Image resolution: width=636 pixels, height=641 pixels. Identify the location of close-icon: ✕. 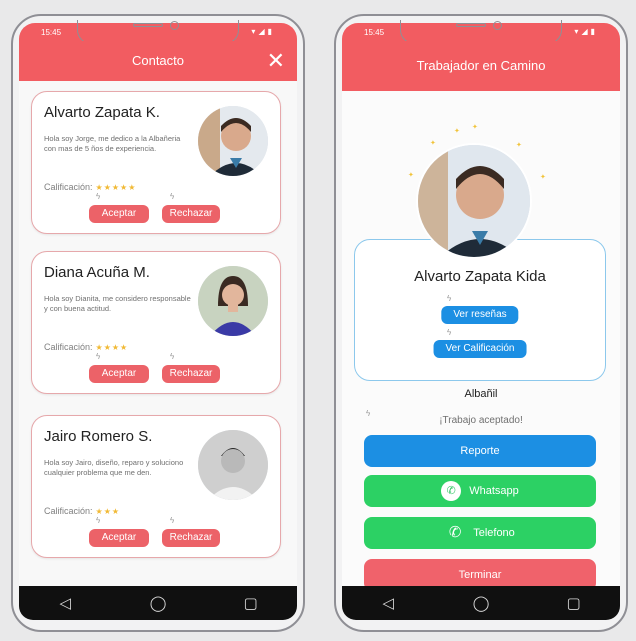
(276, 61).